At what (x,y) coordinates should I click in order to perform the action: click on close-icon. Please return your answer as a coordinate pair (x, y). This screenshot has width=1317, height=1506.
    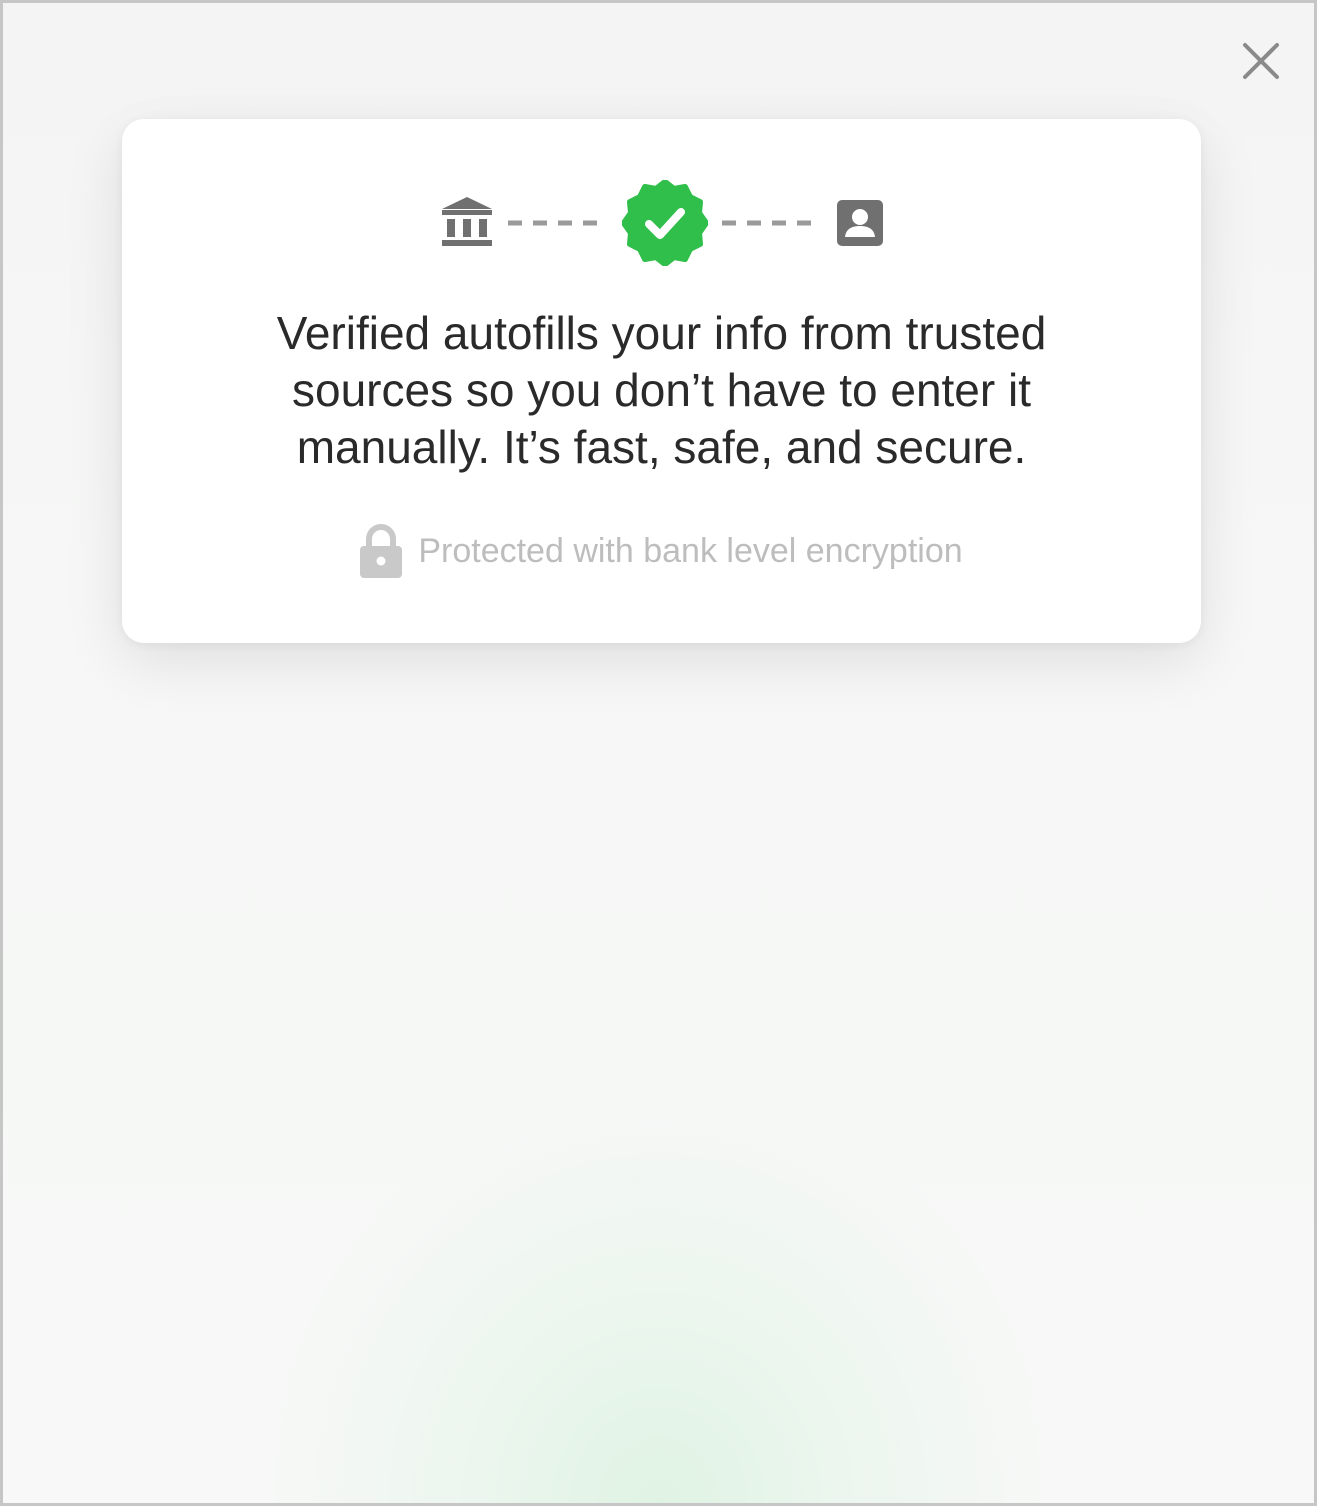
    Looking at the image, I should click on (1261, 61).